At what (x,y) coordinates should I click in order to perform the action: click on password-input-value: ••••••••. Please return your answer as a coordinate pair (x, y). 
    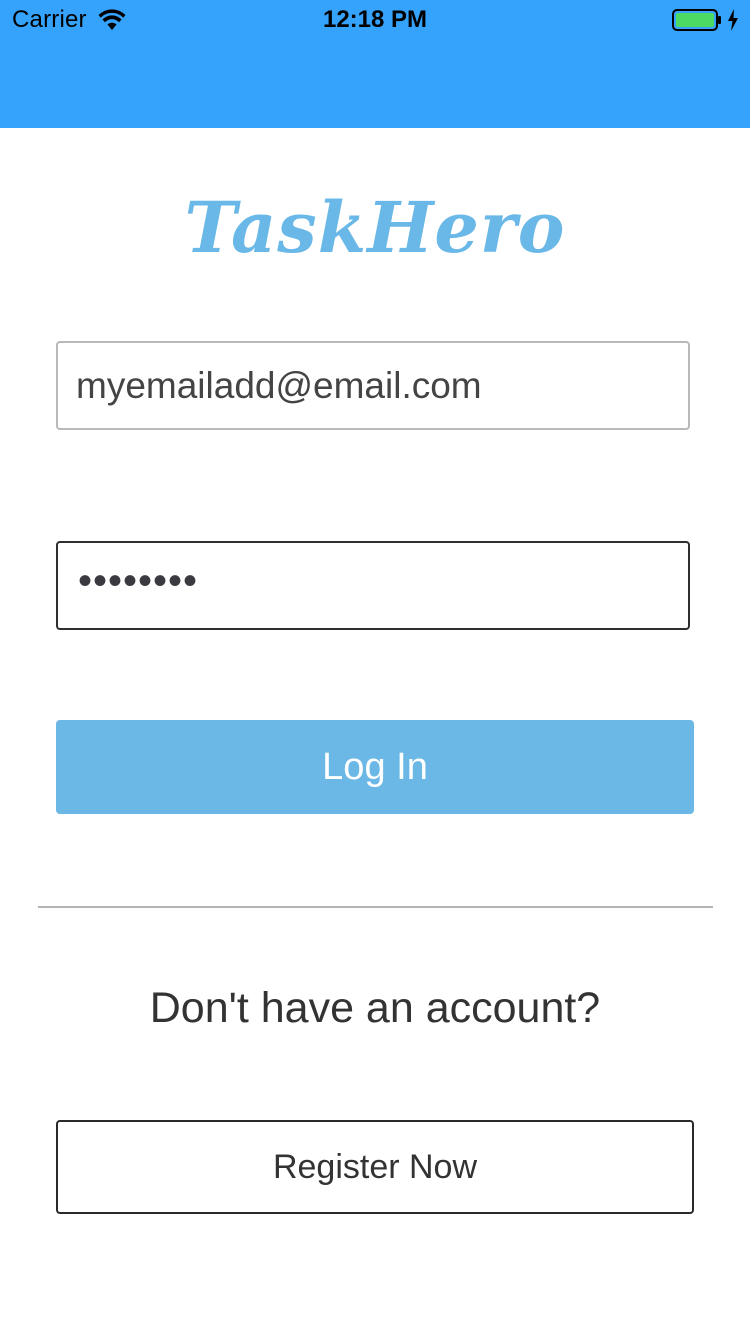
    Looking at the image, I should click on (138, 581).